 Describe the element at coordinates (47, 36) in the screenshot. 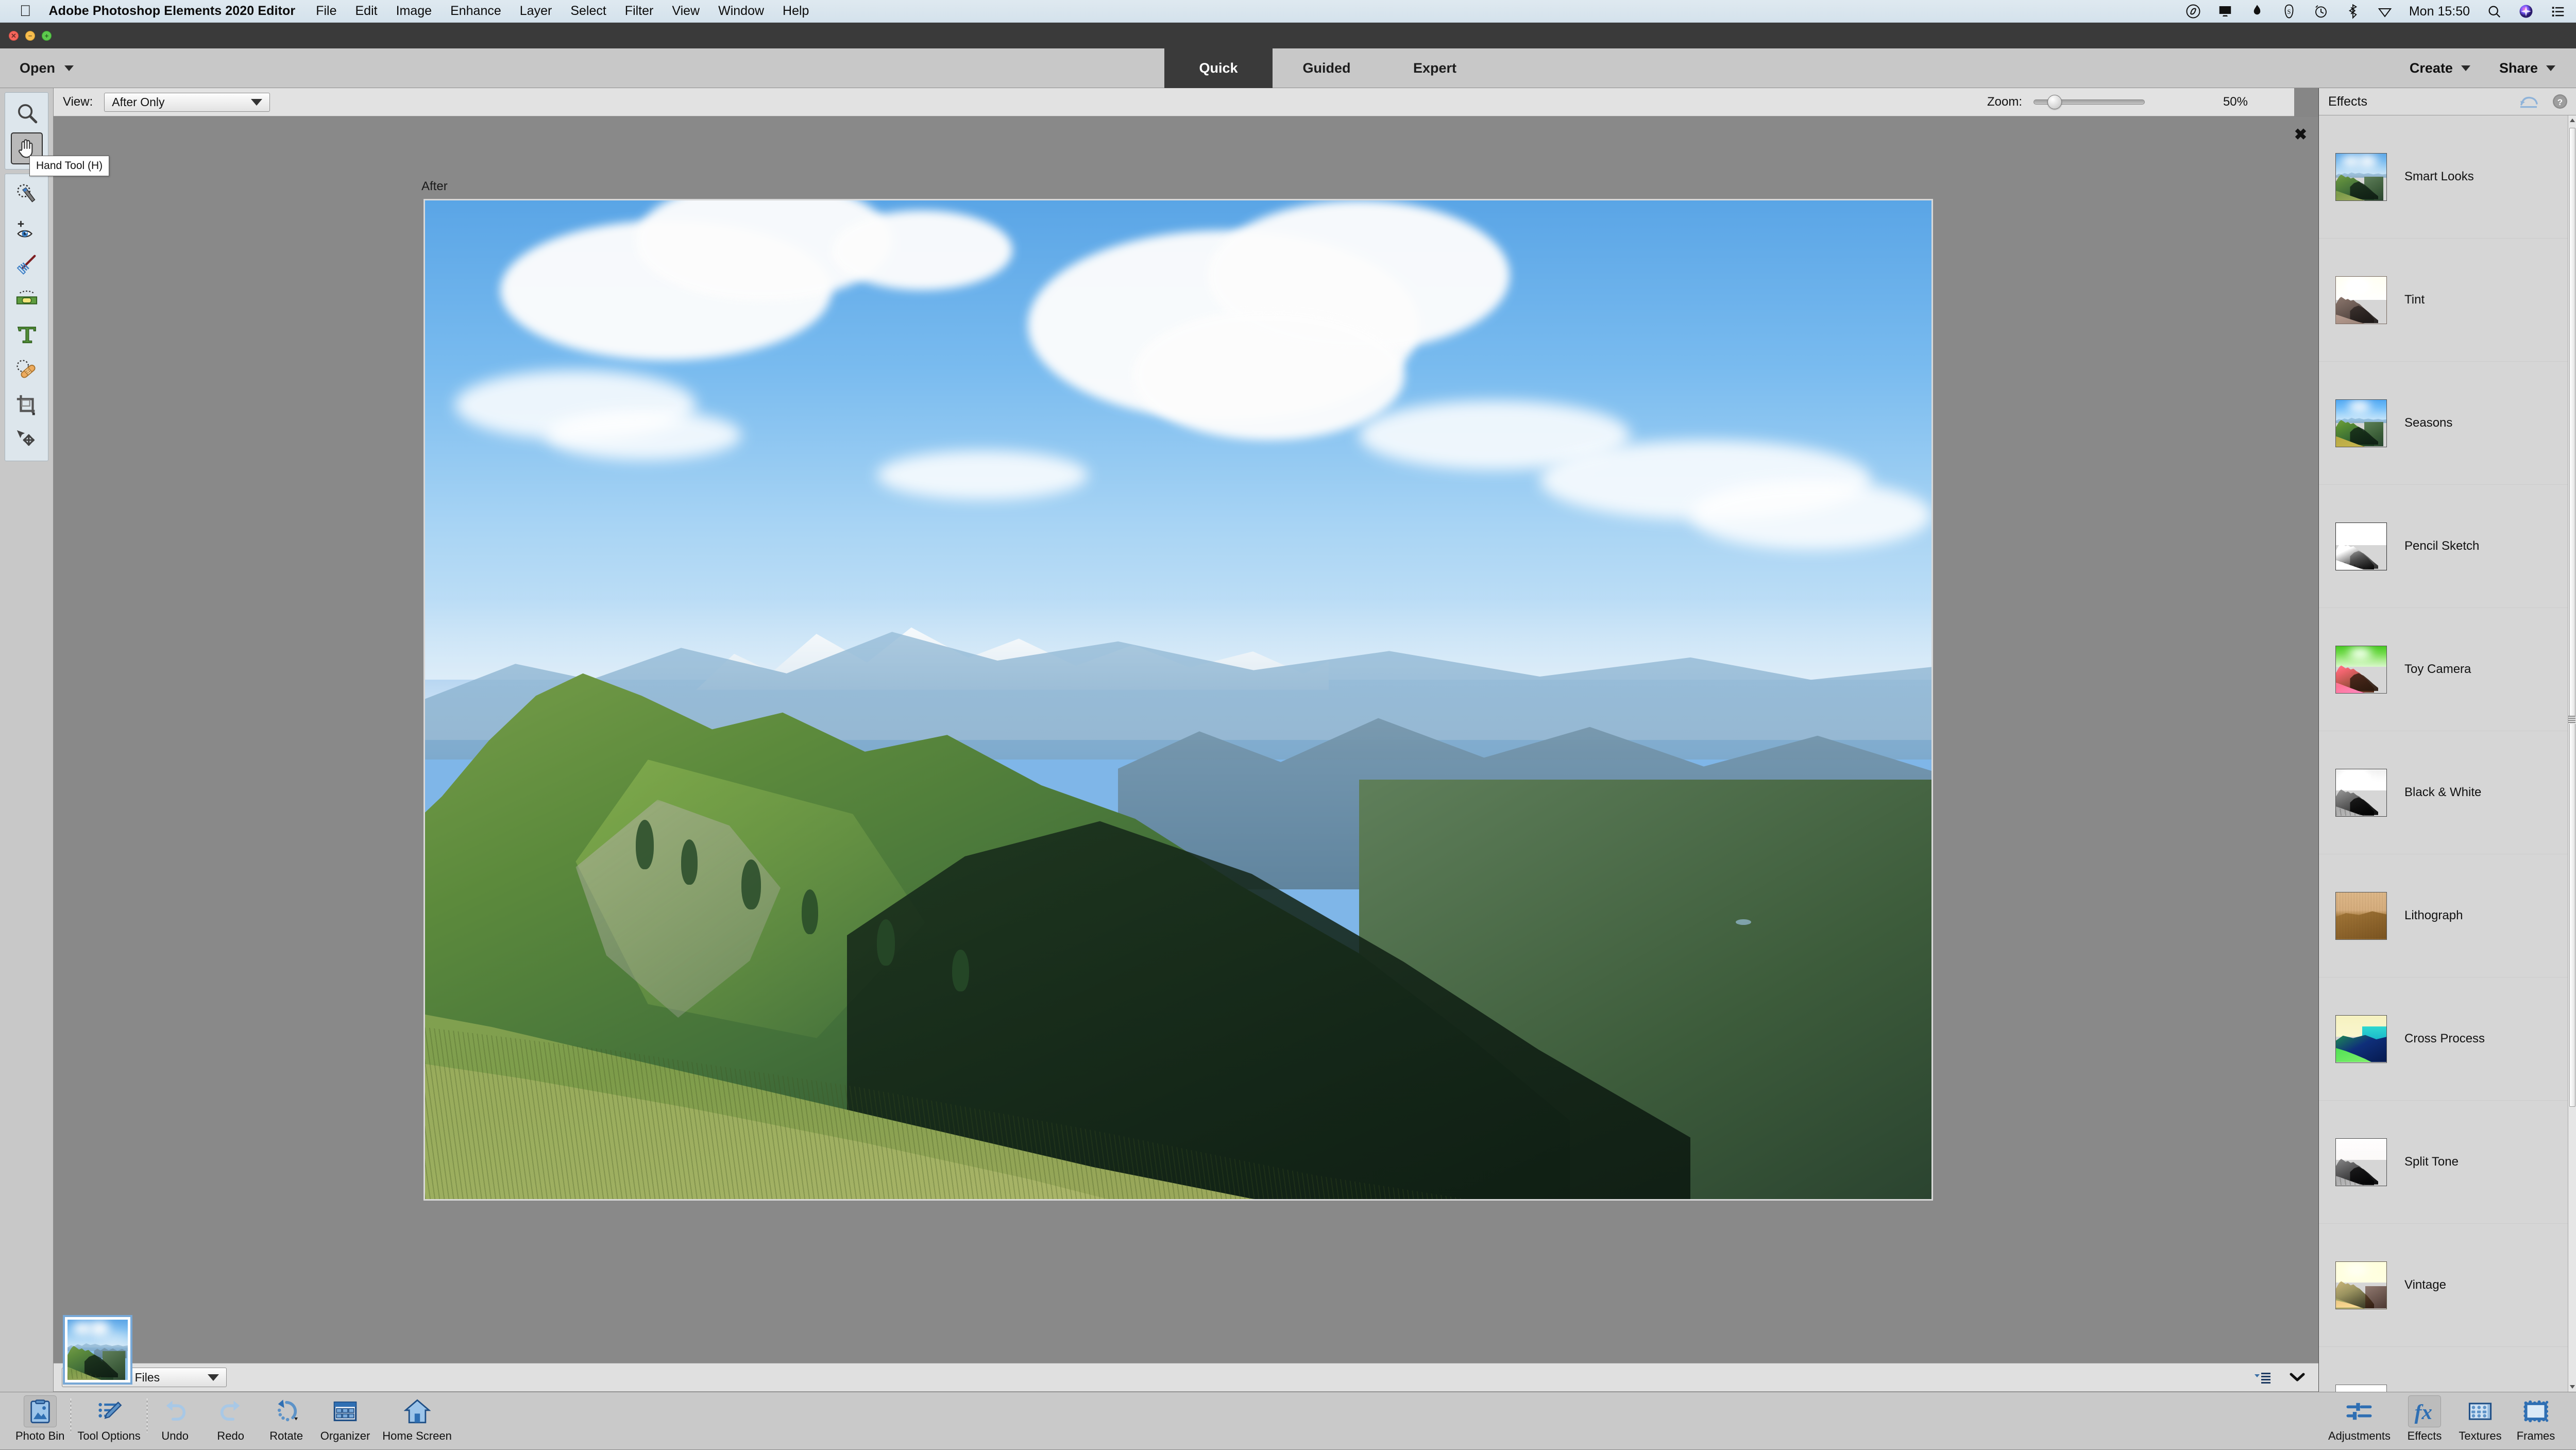

I see `window-maximize-button: +` at that location.